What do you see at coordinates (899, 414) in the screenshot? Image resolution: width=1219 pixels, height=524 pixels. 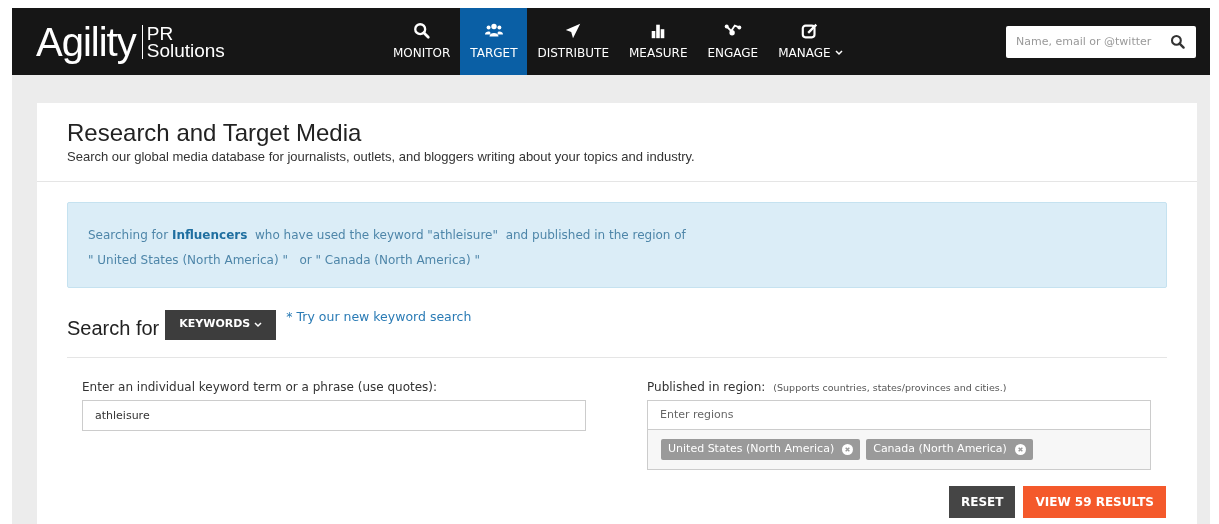 I see `region-field: Enter regions` at bounding box center [899, 414].